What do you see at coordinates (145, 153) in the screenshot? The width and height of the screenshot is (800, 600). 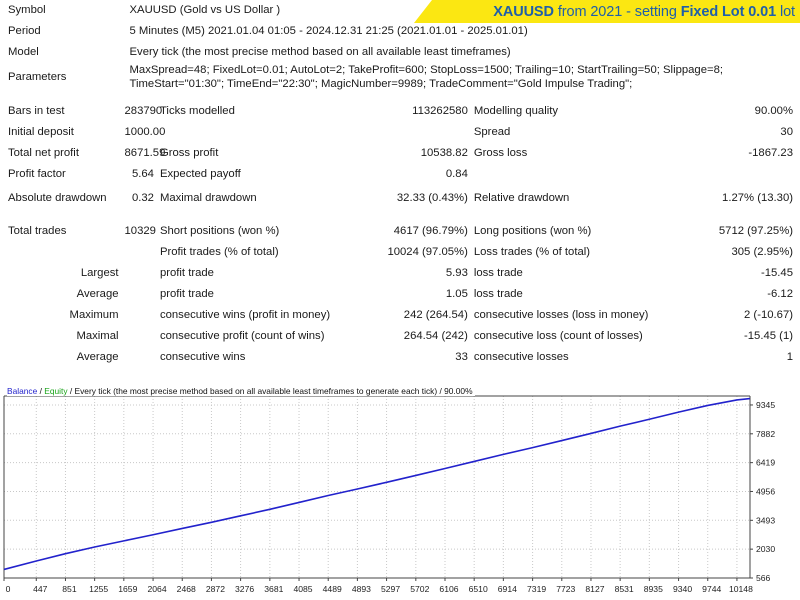 I see `total-net-profit-value: 8671.59` at bounding box center [145, 153].